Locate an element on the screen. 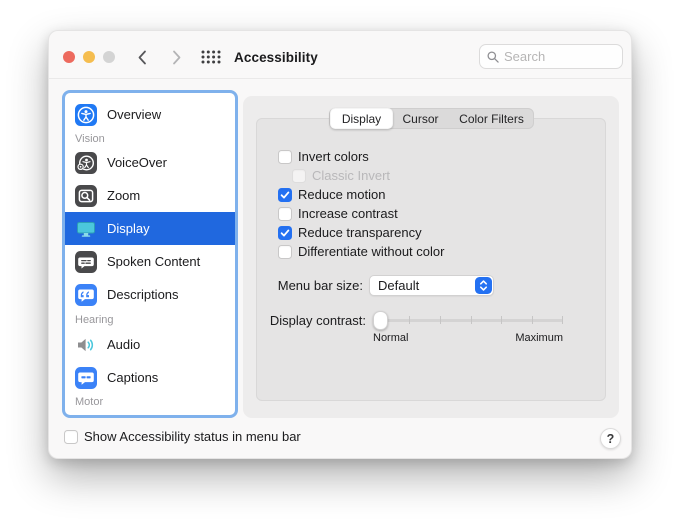 This screenshot has height=525, width=680. checkbox-reduce-motion: Reduce motion is located at coordinates (331, 195).